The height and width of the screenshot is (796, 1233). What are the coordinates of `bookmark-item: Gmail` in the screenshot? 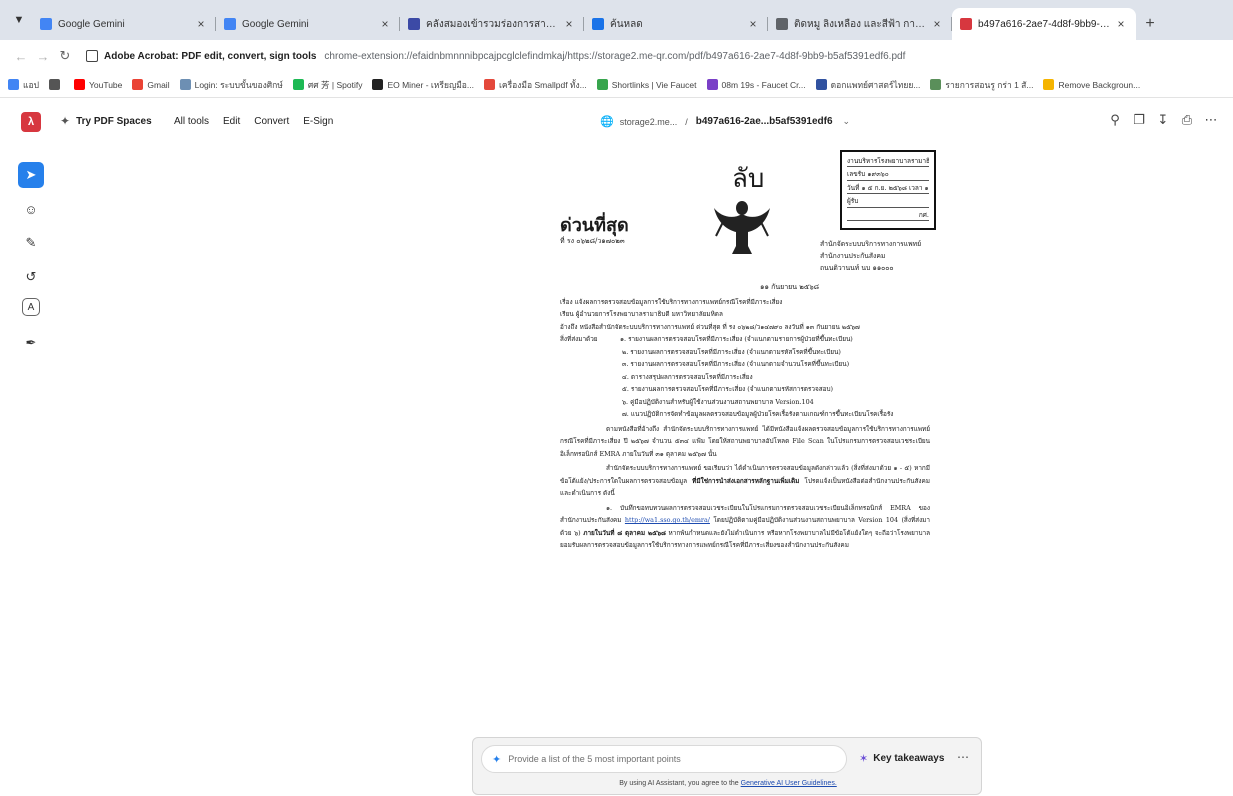 It's located at (151, 84).